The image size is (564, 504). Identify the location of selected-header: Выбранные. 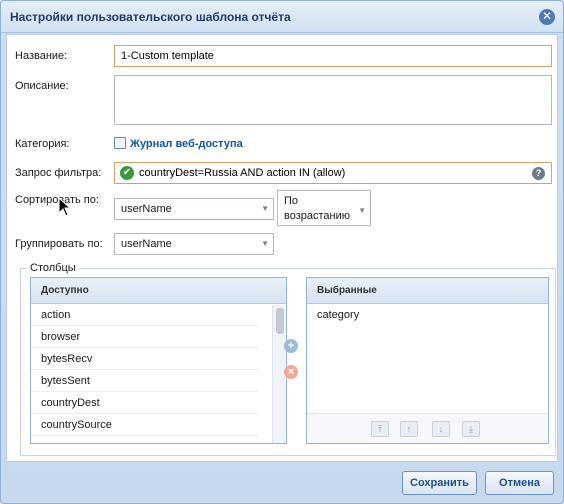
(427, 291).